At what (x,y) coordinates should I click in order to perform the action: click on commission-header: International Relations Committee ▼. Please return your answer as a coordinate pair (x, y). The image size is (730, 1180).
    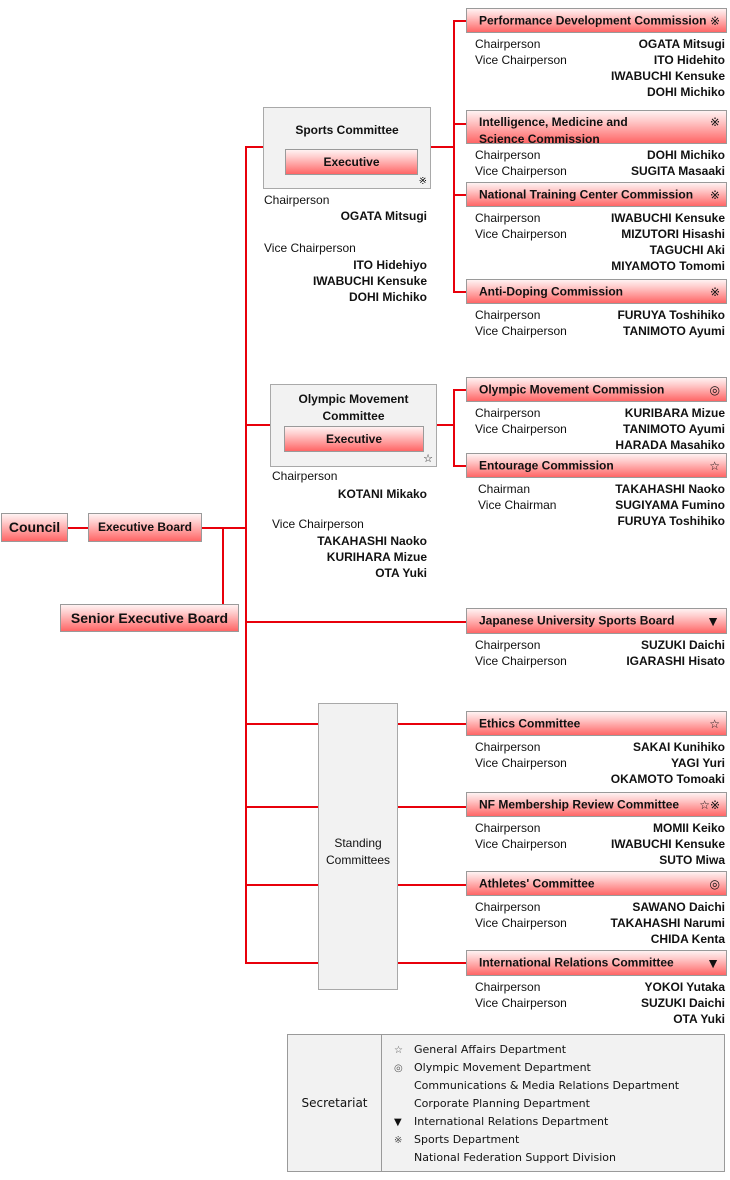
    Looking at the image, I should click on (596, 963).